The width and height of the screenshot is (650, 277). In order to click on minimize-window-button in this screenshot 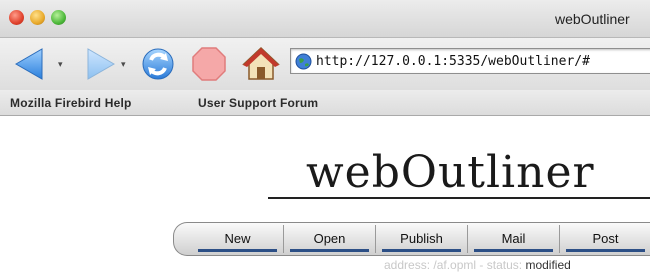, I will do `click(37, 17)`.